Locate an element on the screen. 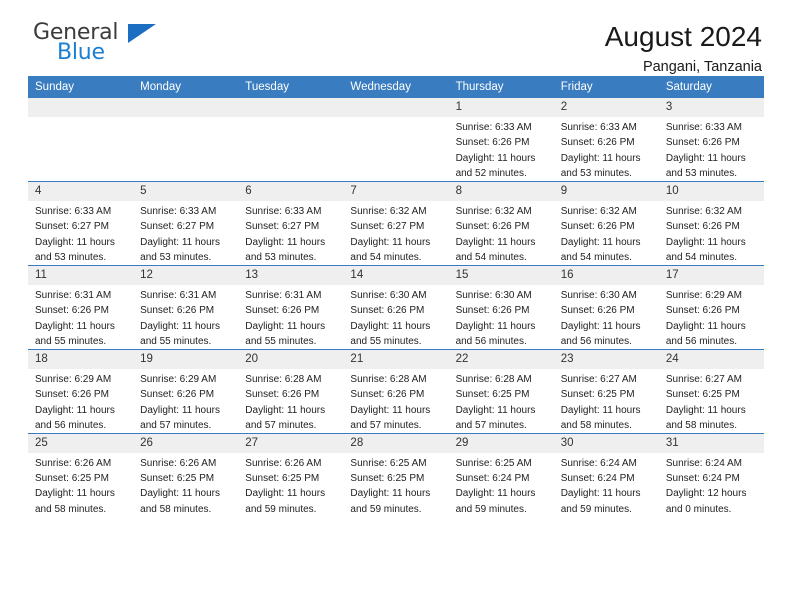 The width and height of the screenshot is (792, 612). day-number: 10 is located at coordinates (711, 192).